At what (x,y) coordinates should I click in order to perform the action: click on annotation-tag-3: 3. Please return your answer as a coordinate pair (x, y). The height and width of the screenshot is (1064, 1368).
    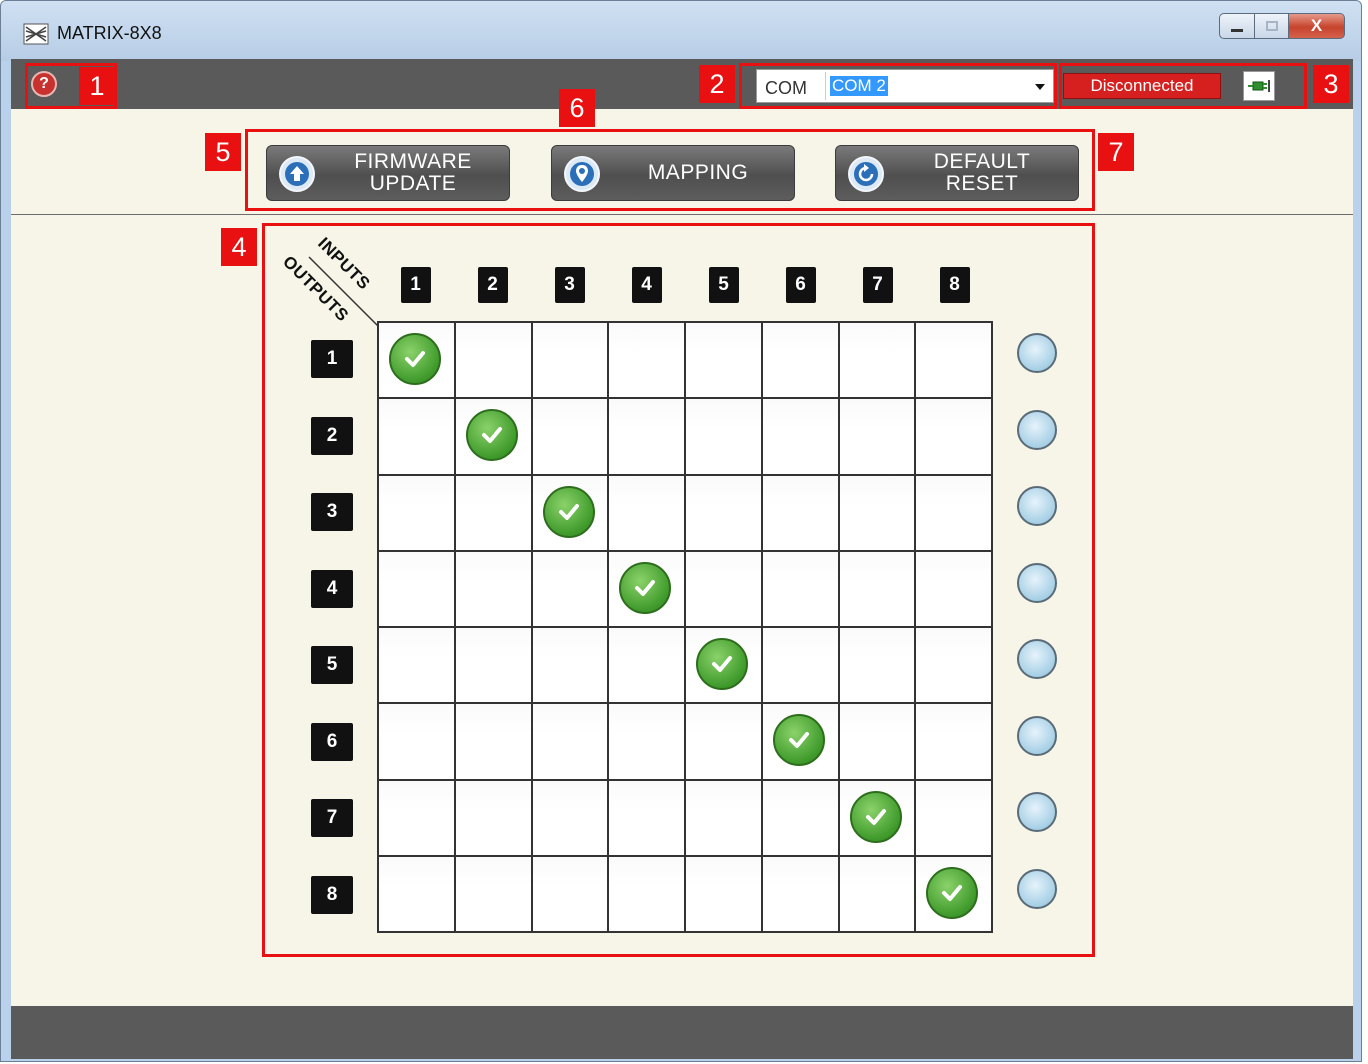
    Looking at the image, I should click on (1331, 84).